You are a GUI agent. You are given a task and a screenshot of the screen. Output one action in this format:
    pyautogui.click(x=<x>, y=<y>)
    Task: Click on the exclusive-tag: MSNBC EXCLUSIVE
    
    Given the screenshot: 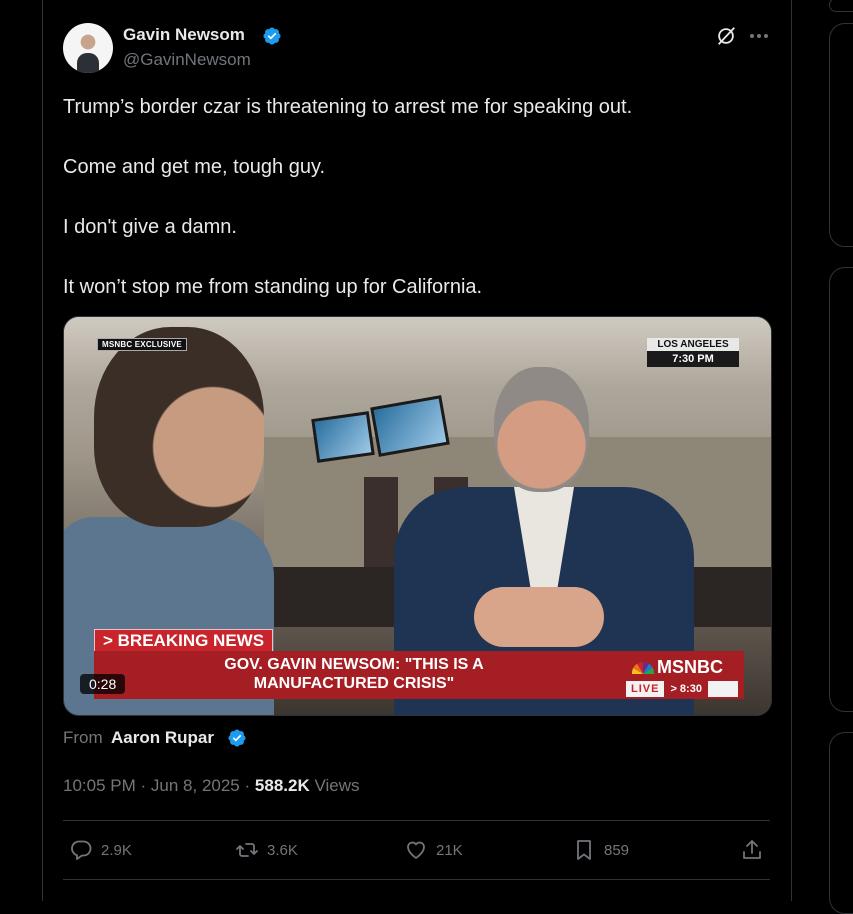 What is the action you would take?
    pyautogui.click(x=142, y=344)
    